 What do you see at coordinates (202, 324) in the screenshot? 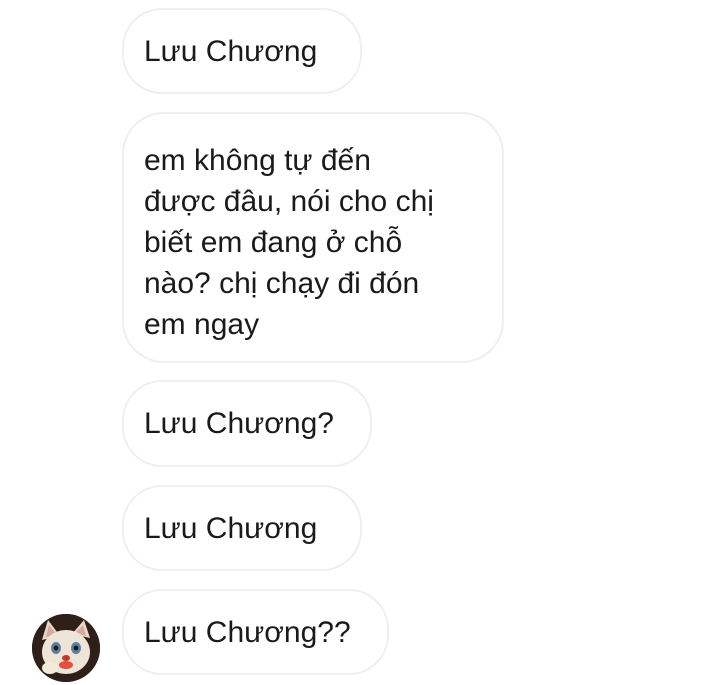
I see `message-text-line: em ngay` at bounding box center [202, 324].